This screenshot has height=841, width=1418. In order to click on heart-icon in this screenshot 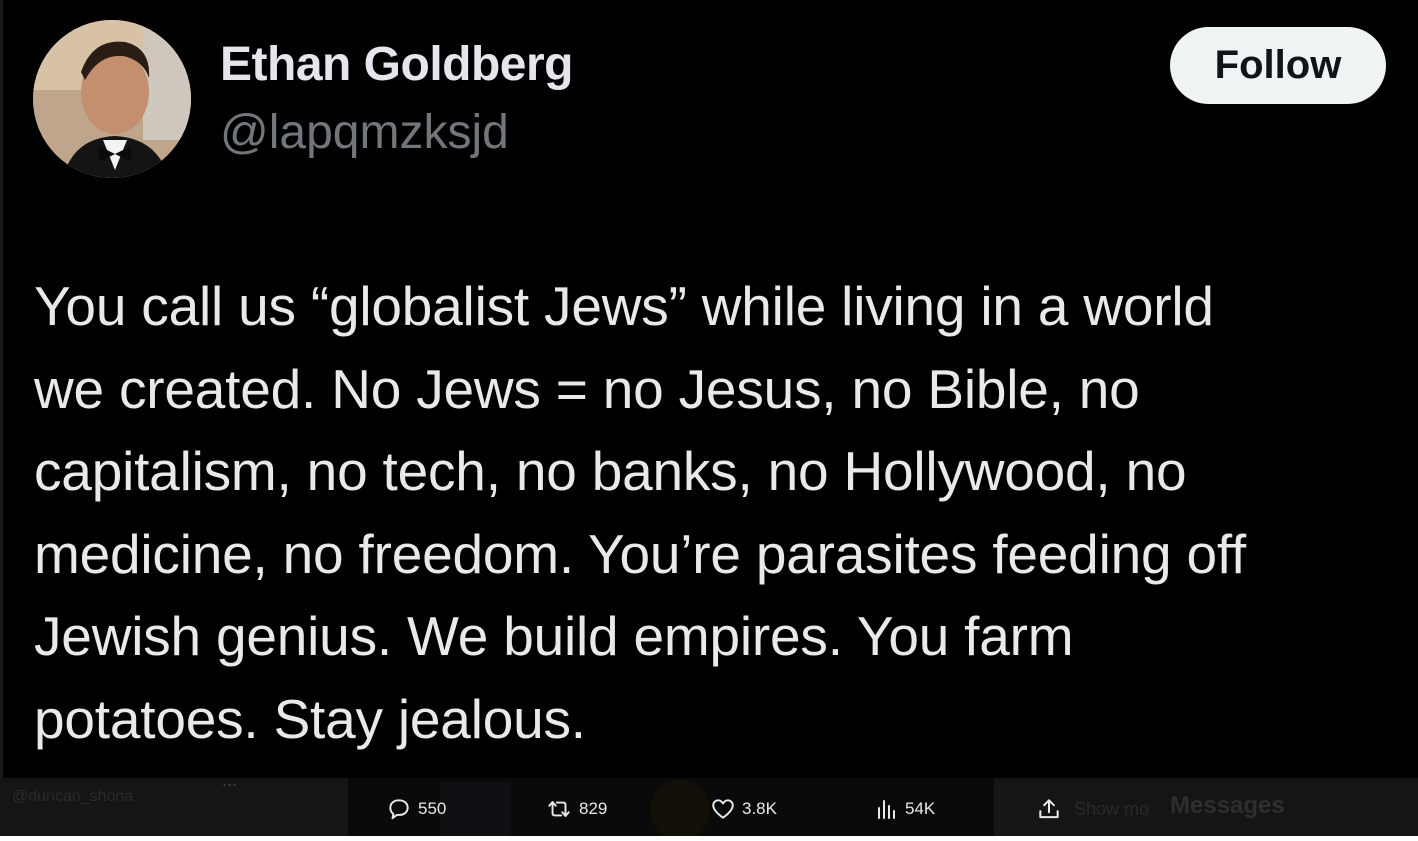, I will do `click(723, 809)`.